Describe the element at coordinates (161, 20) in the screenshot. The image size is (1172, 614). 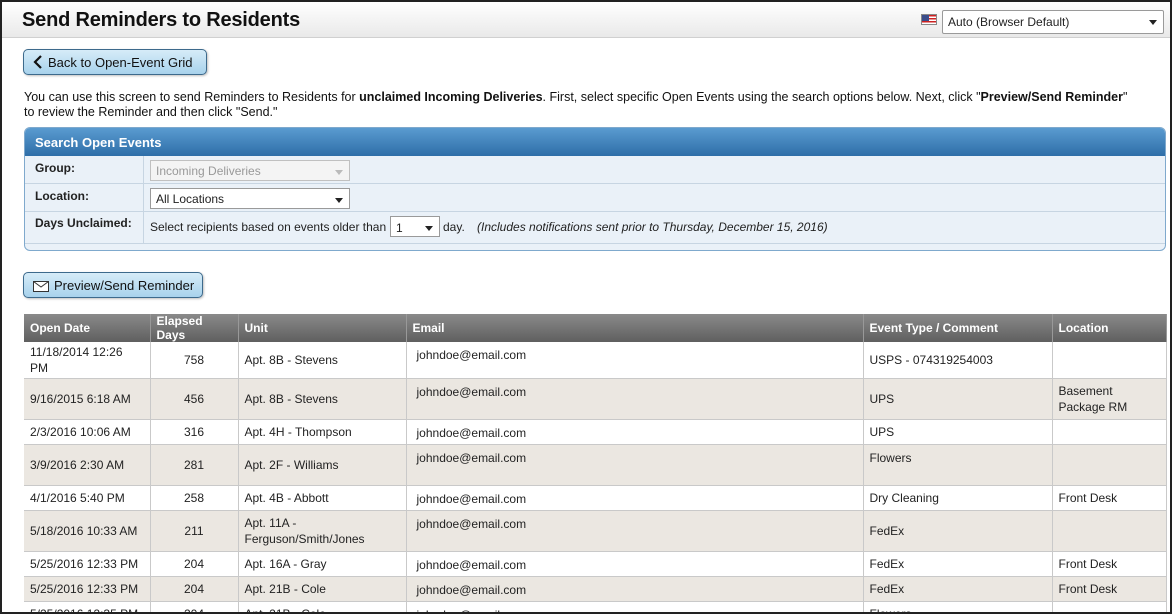
I see `page-title: Send Reminders to Residents` at that location.